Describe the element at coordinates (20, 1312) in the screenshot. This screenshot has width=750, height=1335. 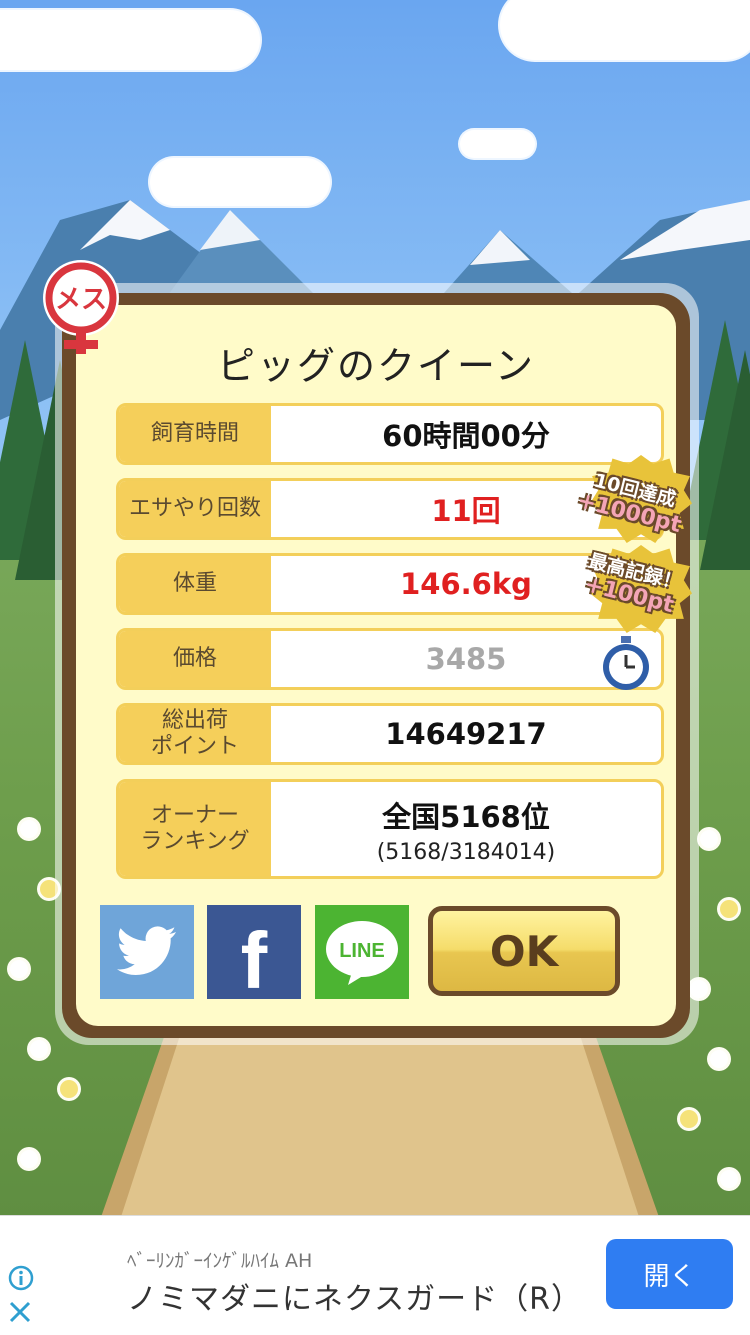
I see `ad-close-icon` at that location.